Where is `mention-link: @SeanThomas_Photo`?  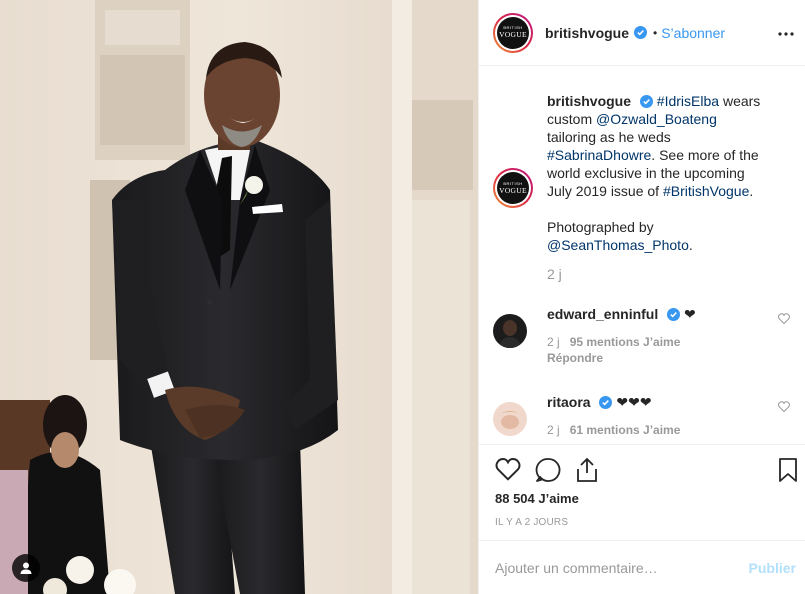 mention-link: @SeanThomas_Photo is located at coordinates (618, 245).